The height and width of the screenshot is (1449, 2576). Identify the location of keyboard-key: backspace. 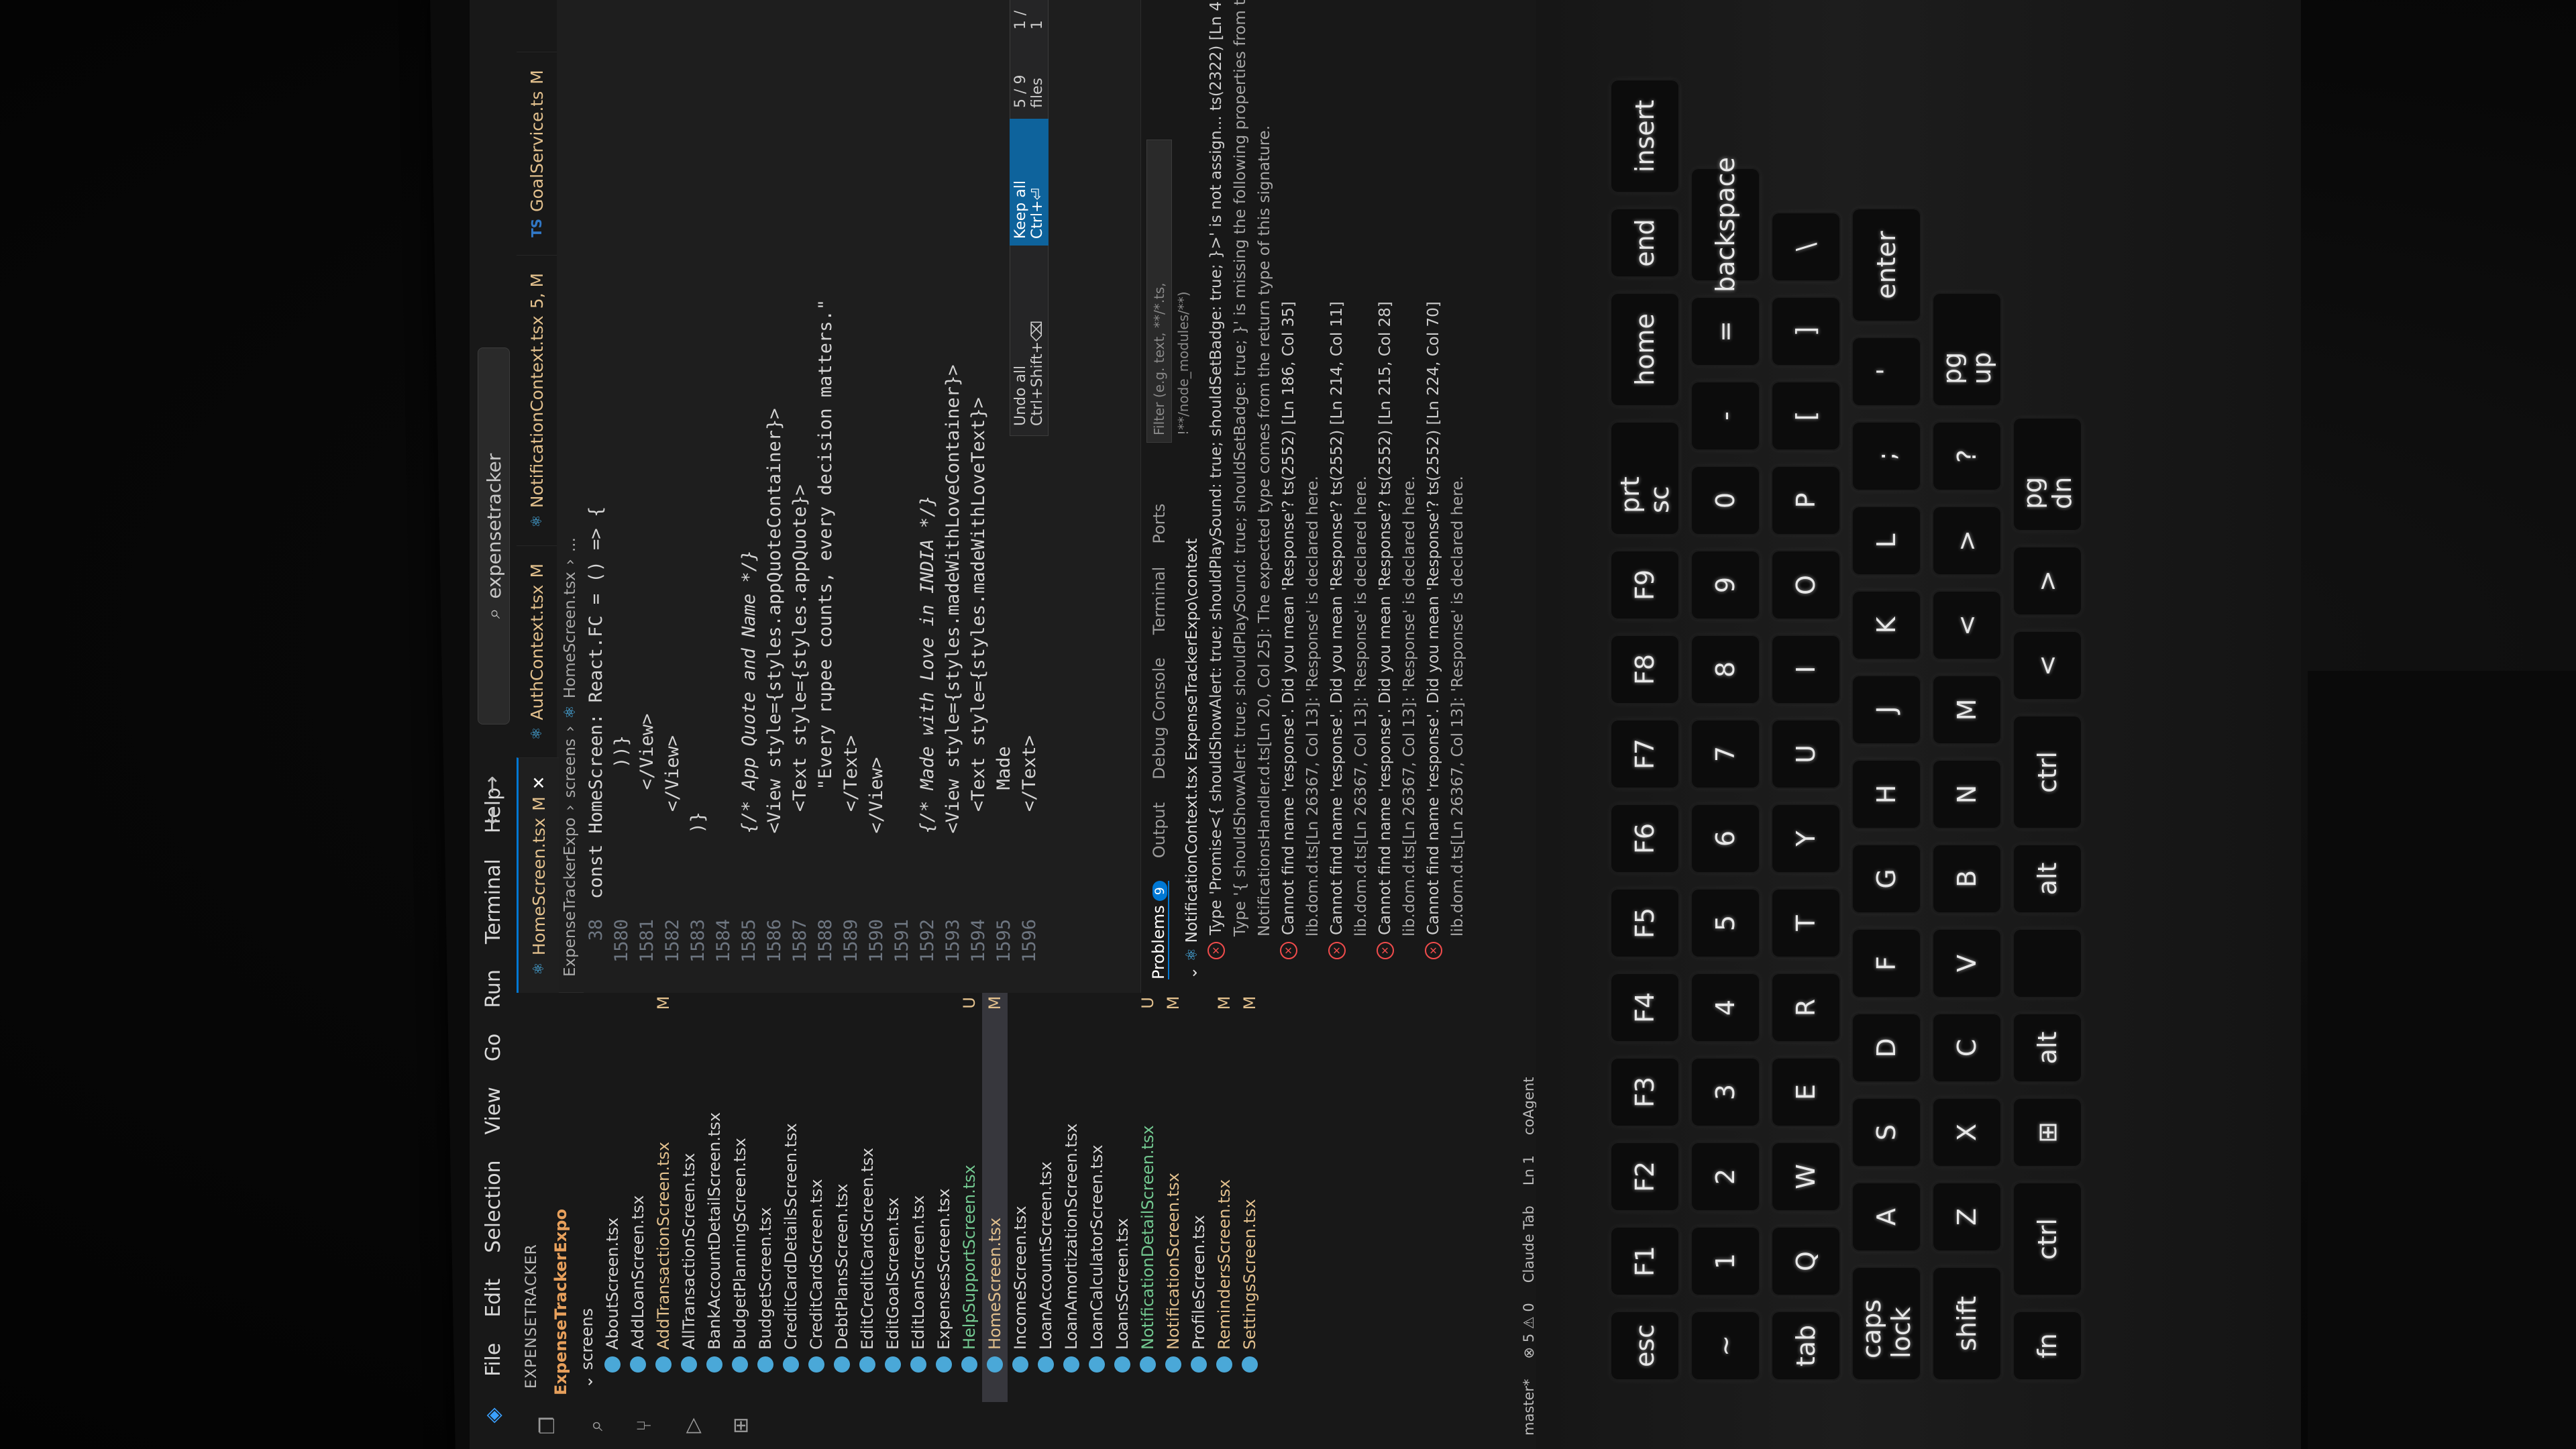
(1725, 224).